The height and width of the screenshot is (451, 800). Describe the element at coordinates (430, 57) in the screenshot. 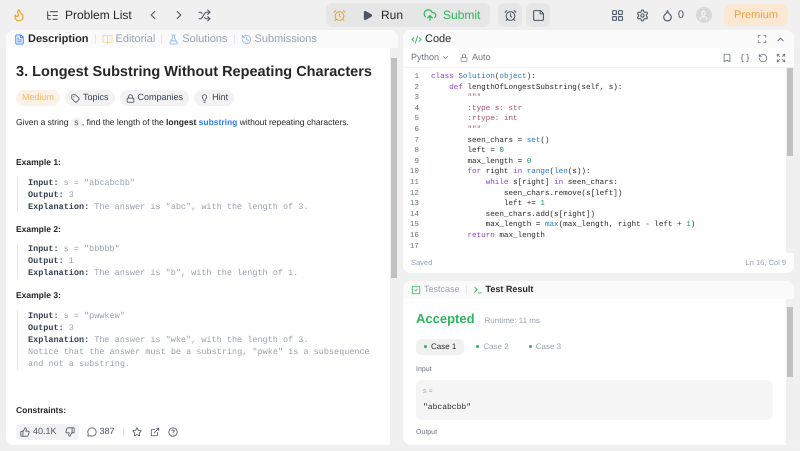

I see `language-dropdown: Python` at that location.